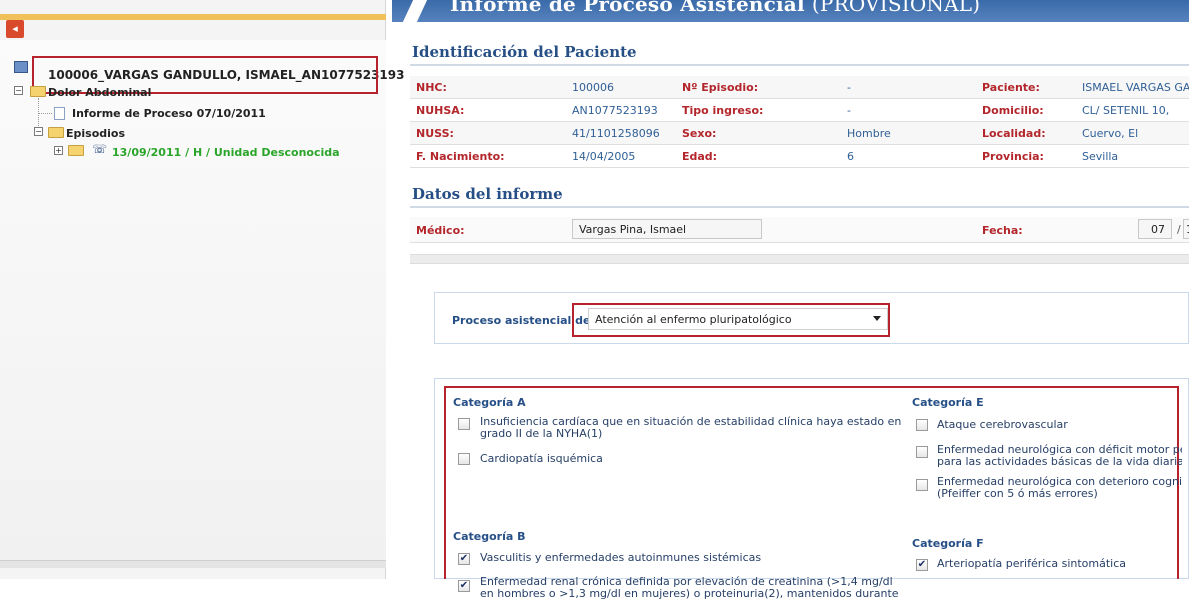 This screenshot has height=600, width=1189. Describe the element at coordinates (58, 150) in the screenshot. I see `tree-expand-toggle: +` at that location.